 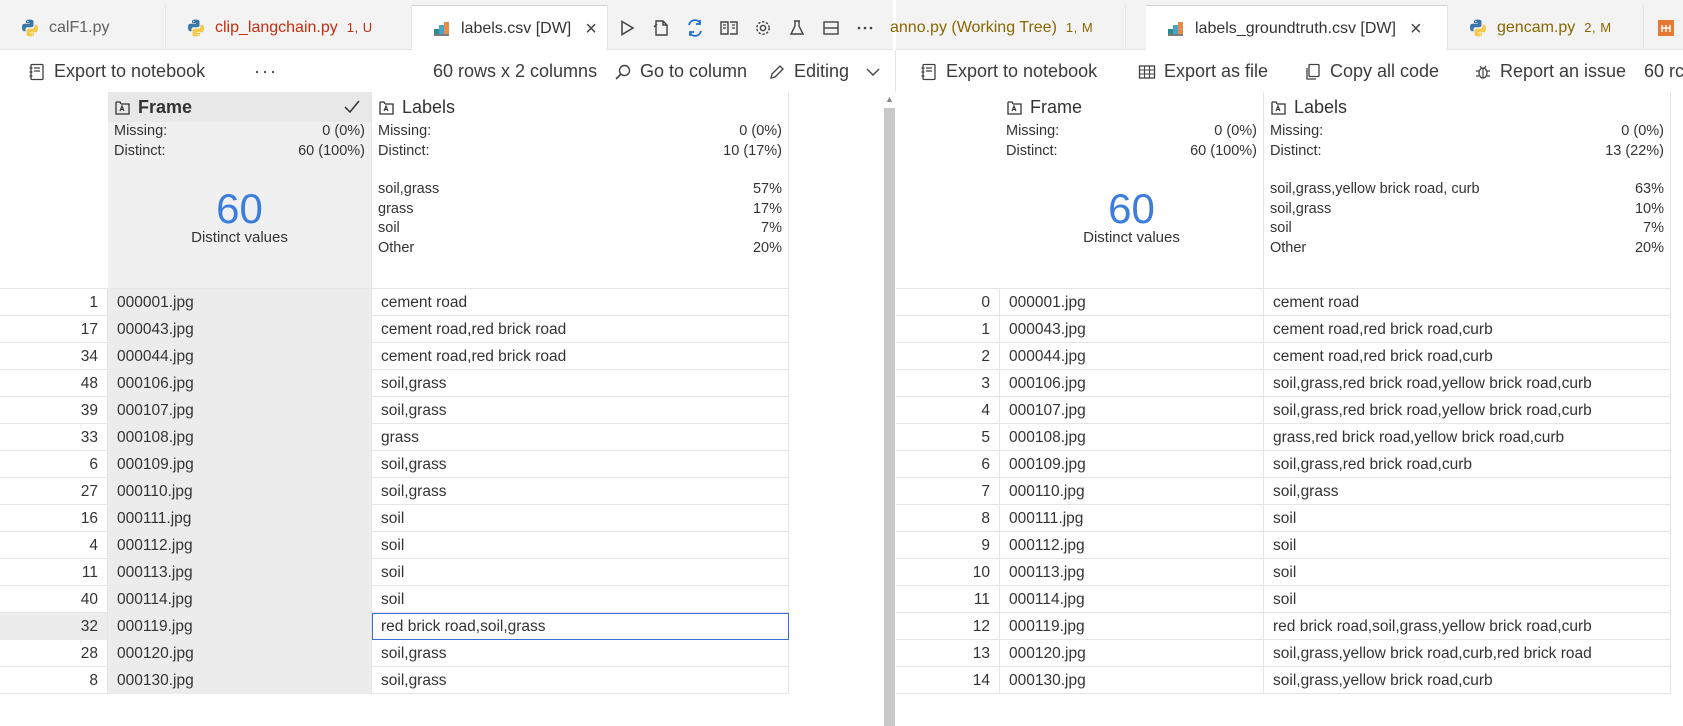 What do you see at coordinates (580, 437) in the screenshot?
I see `labels-cell: grass` at bounding box center [580, 437].